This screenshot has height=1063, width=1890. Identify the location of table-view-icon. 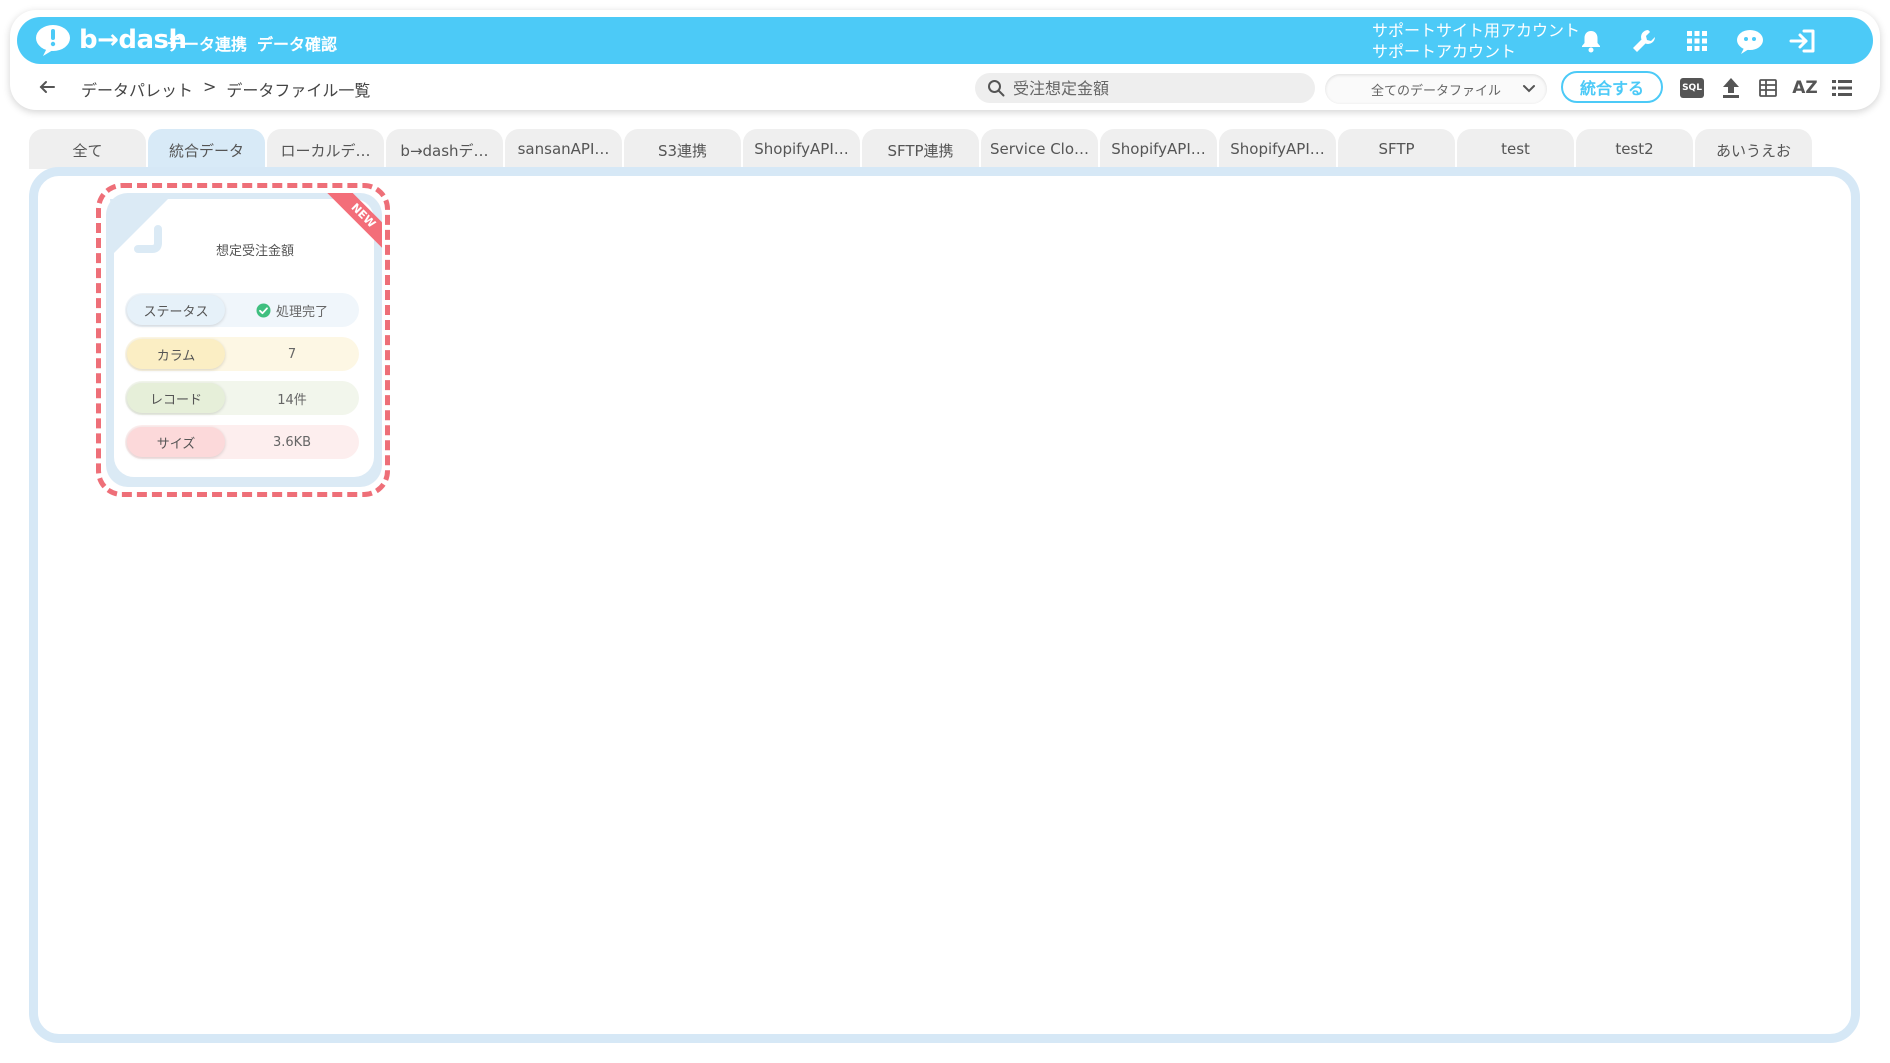
(1768, 88).